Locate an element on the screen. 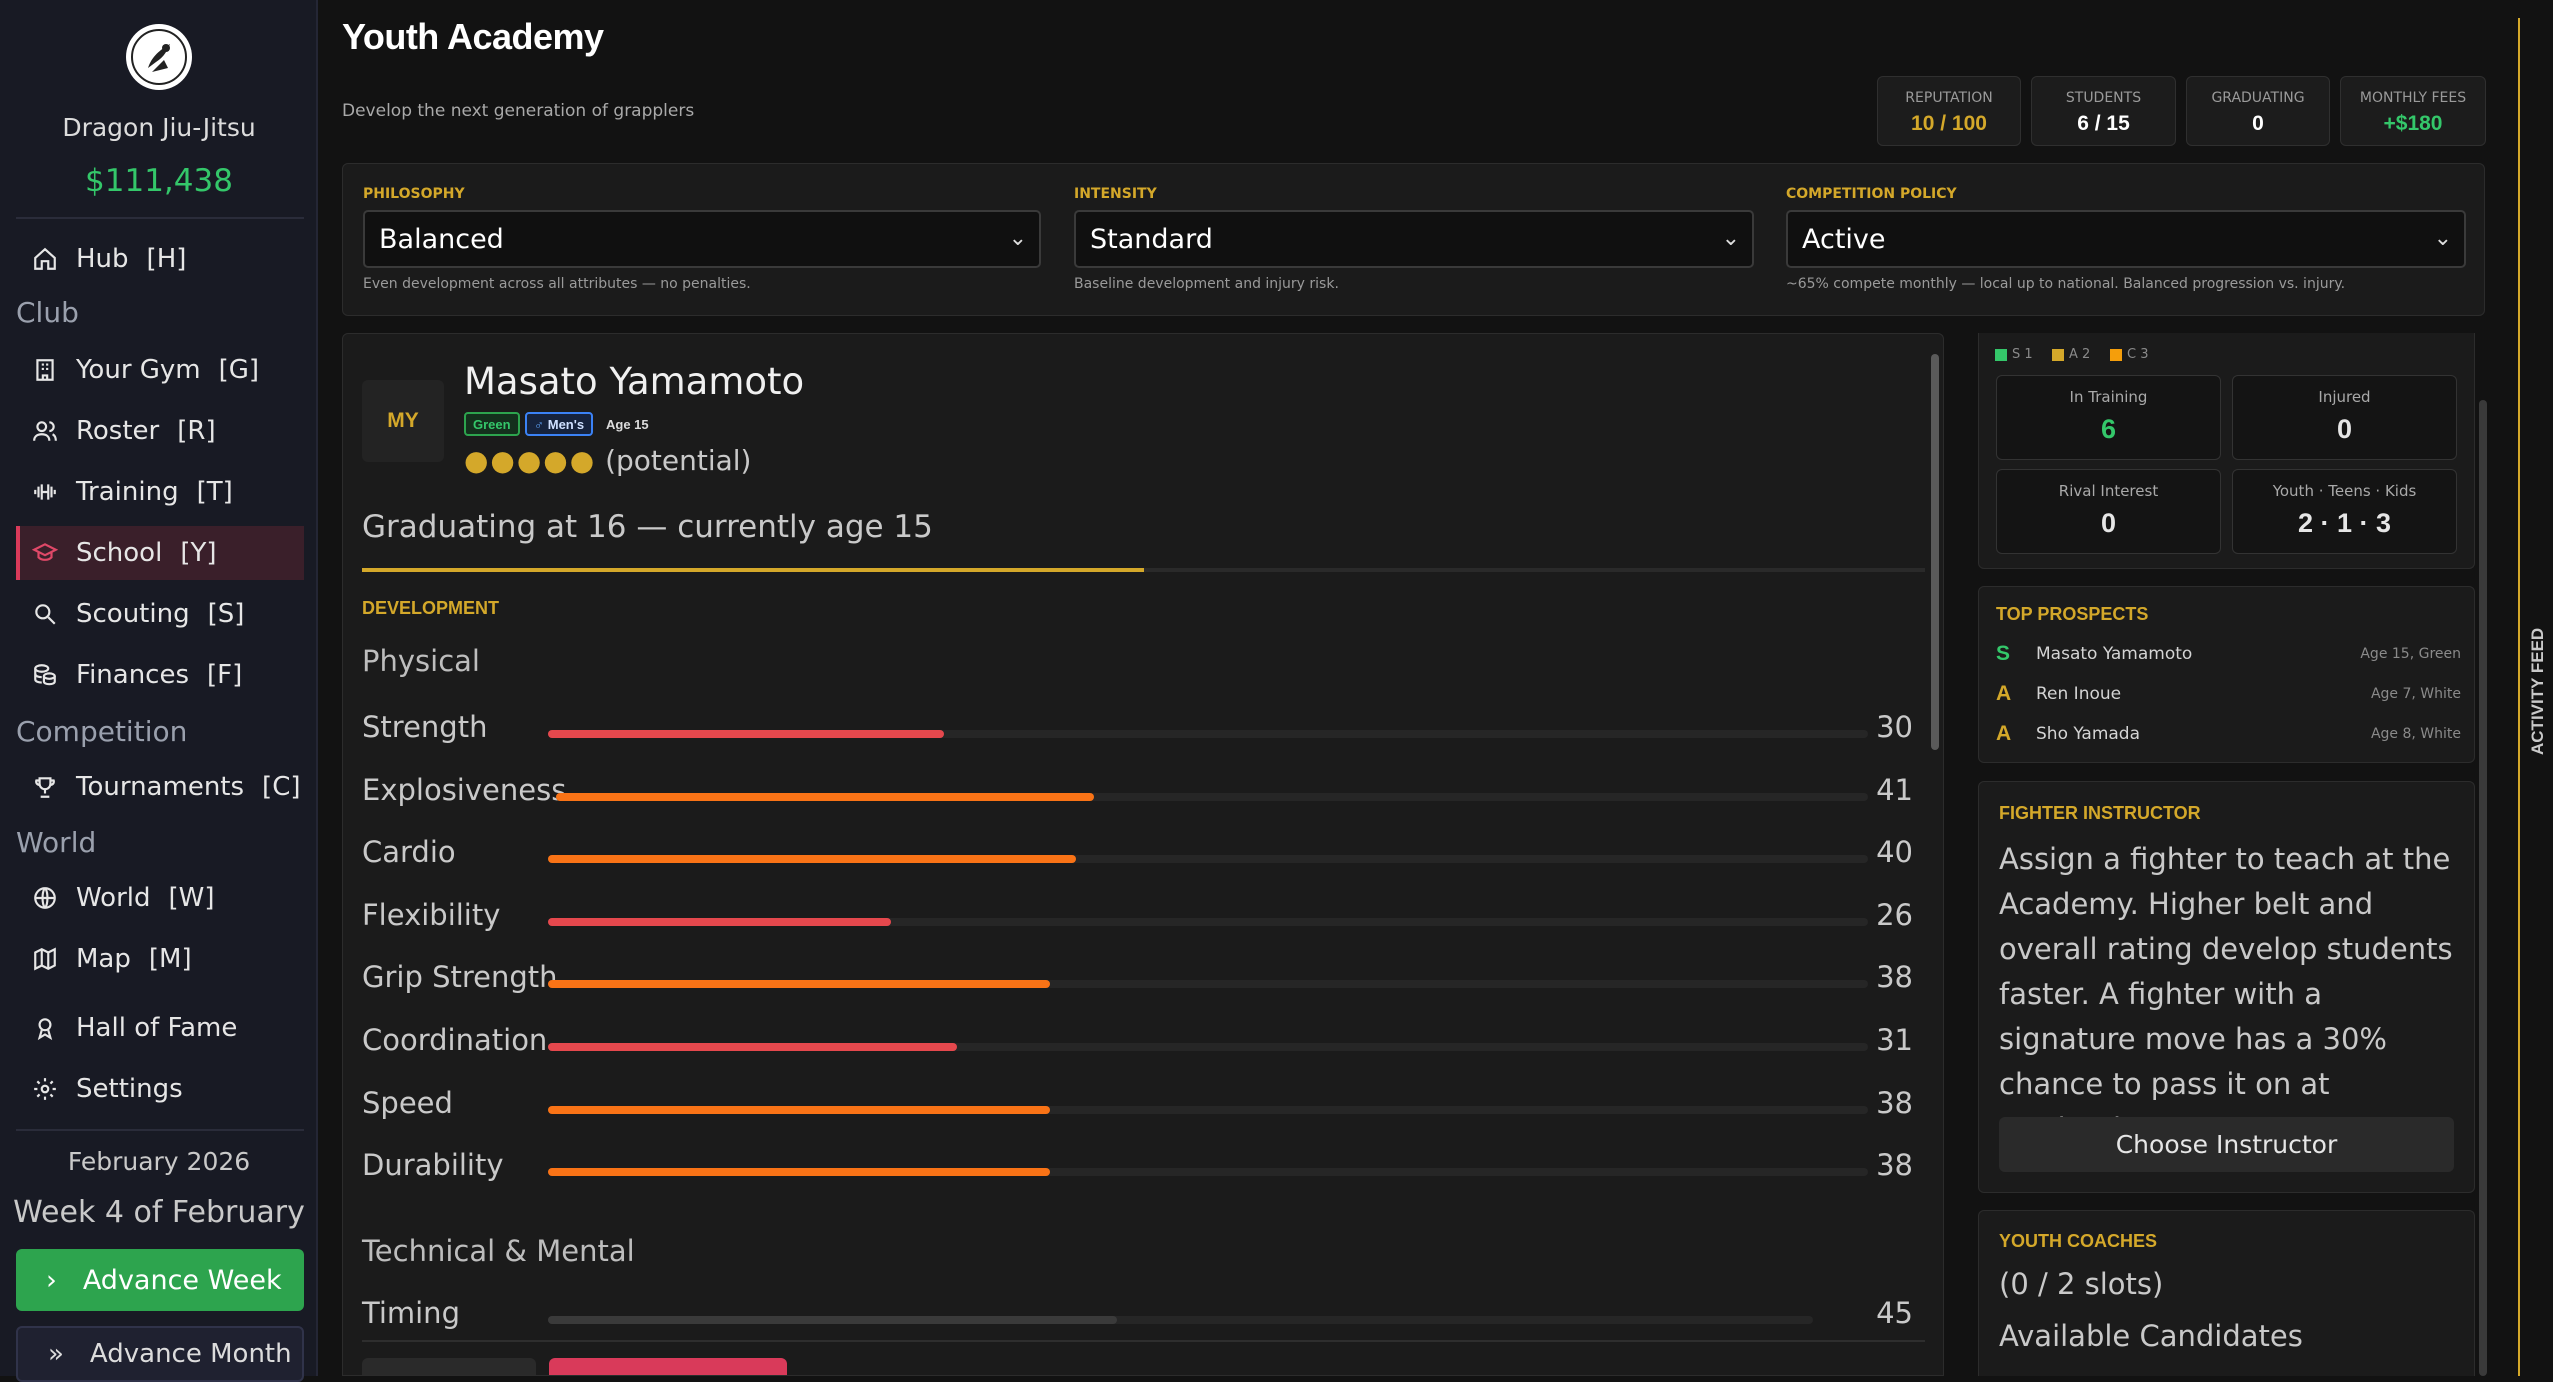 Image resolution: width=2553 pixels, height=1382 pixels. graduation-progress-bar is located at coordinates (1143, 570).